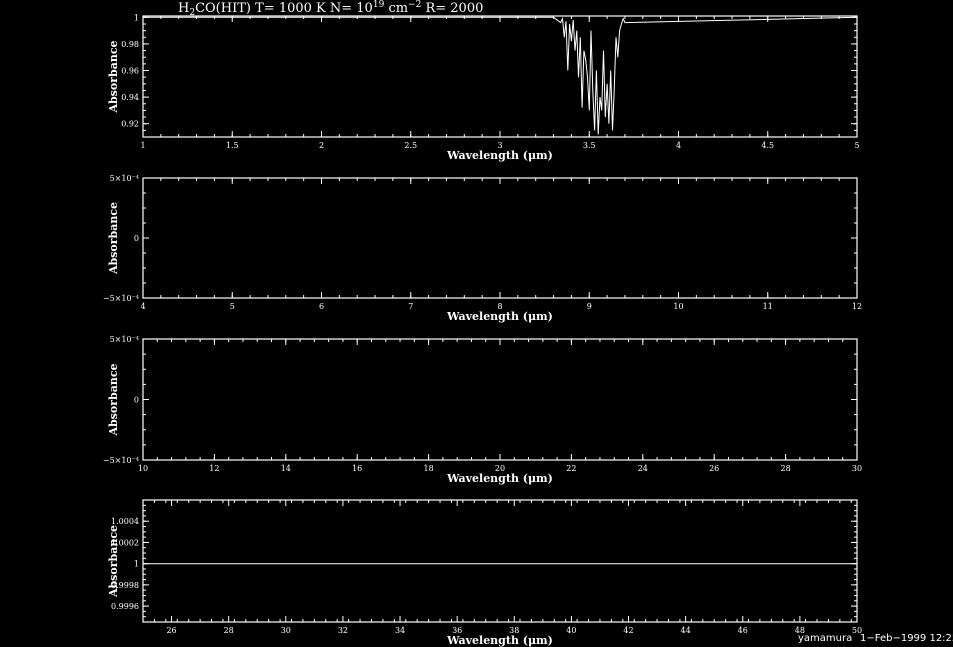 This screenshot has height=647, width=953. What do you see at coordinates (400, 630) in the screenshot?
I see `x-tick-label: 34` at bounding box center [400, 630].